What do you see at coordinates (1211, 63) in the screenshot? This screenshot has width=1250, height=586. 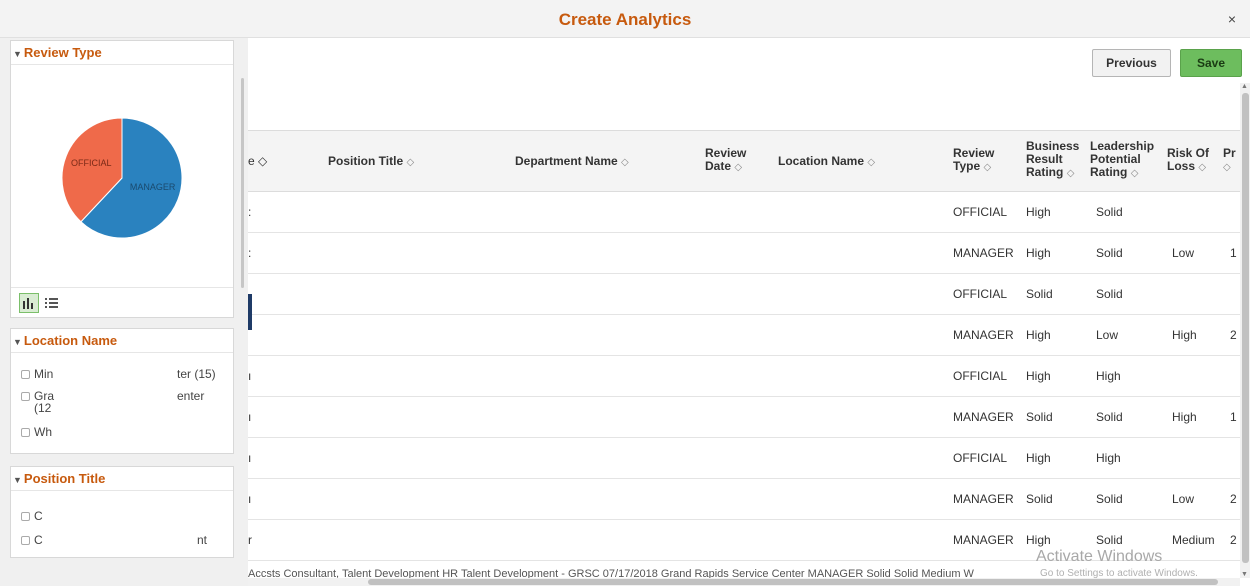 I see `save-button: Save` at bounding box center [1211, 63].